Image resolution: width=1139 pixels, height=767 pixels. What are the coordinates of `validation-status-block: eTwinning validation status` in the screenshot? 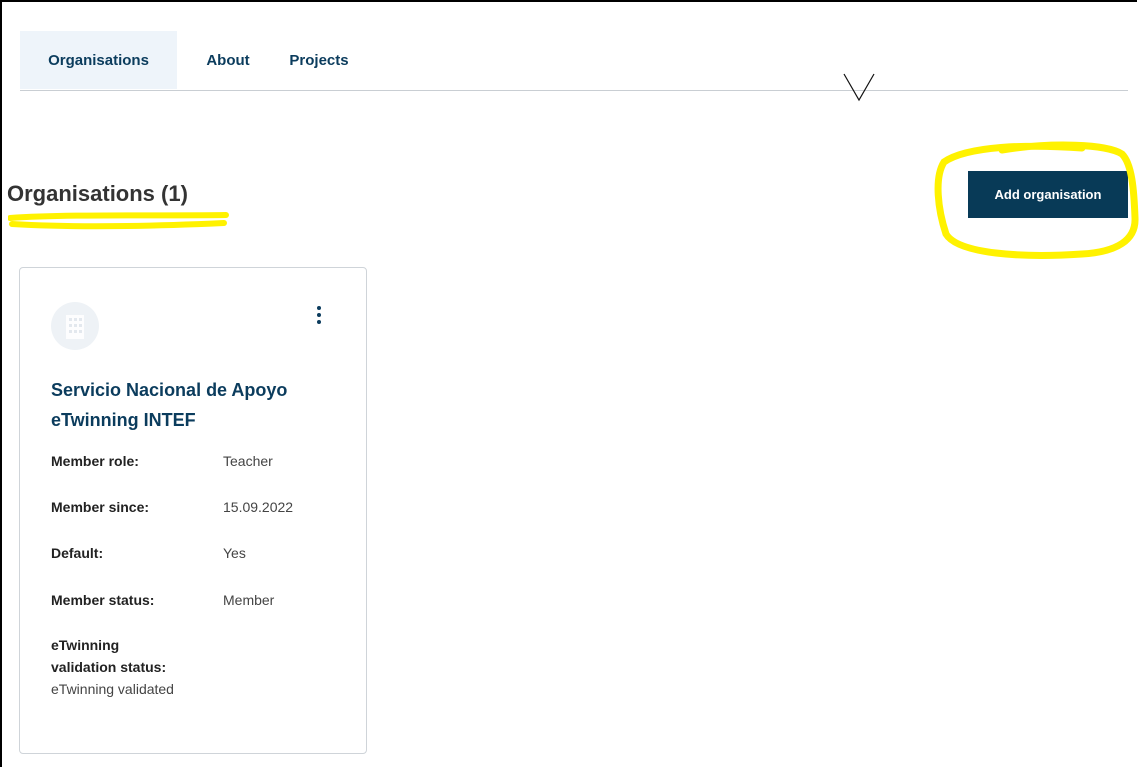 It's located at (151, 667).